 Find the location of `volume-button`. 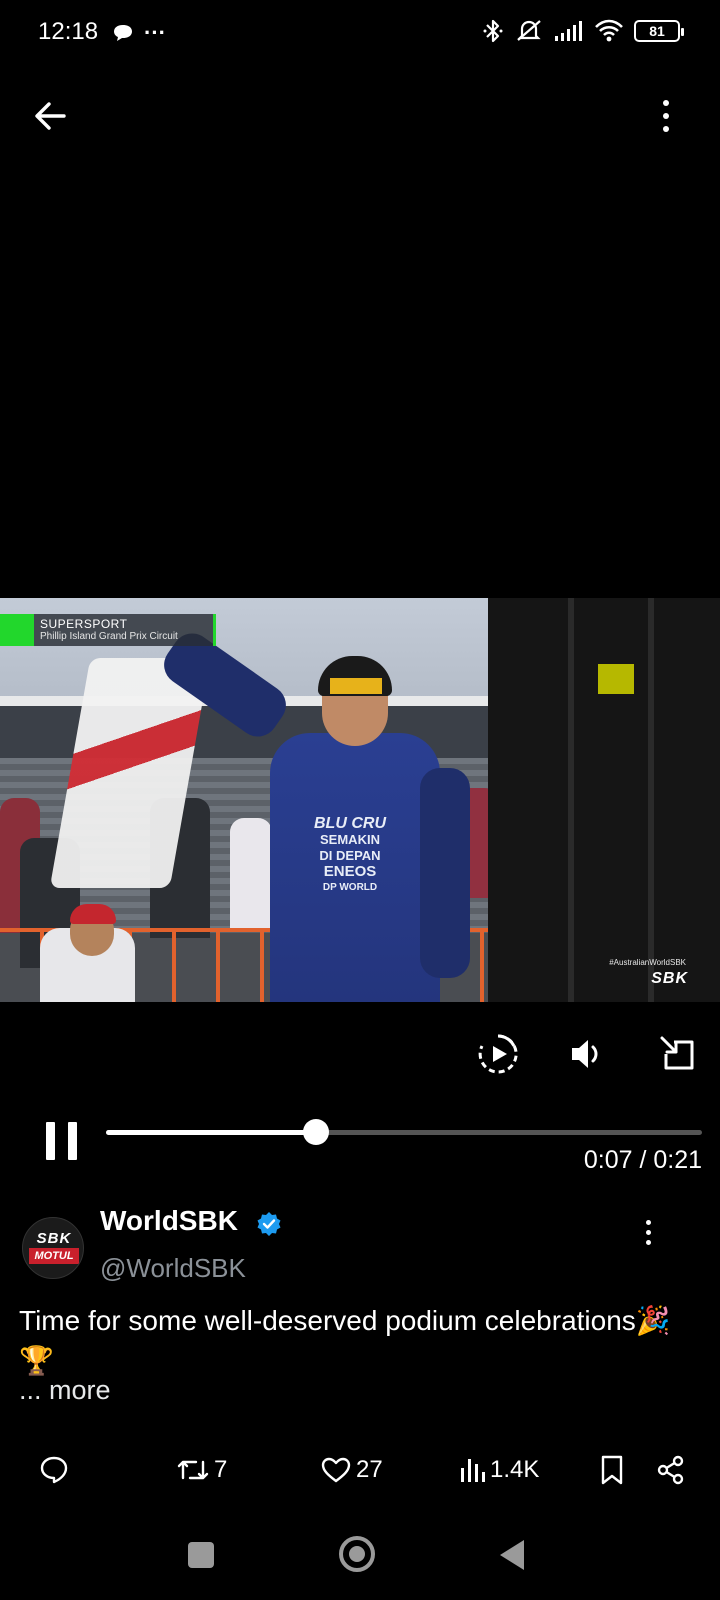

volume-button is located at coordinates (588, 1054).